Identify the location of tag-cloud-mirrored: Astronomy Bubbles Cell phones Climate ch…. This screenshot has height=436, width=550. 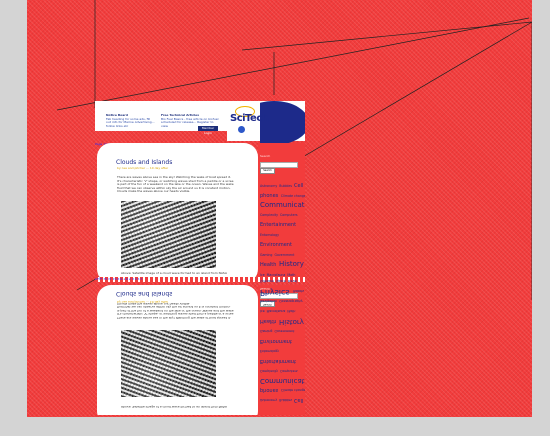
(282, 342).